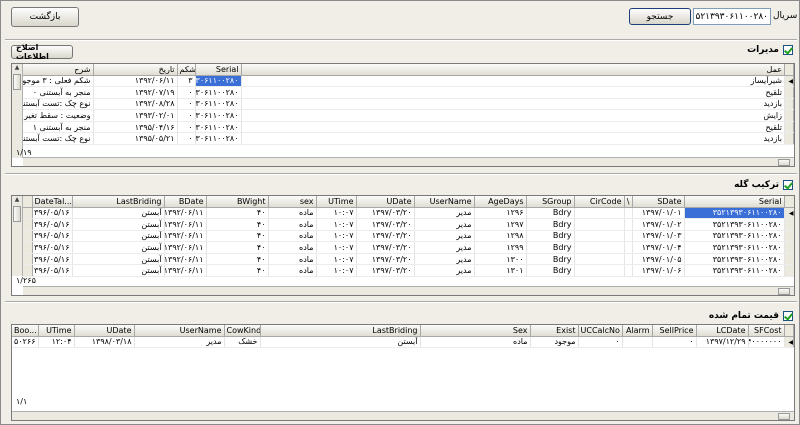 Image resolution: width=800 pixels, height=425 pixels. I want to click on column-header: CowKind, so click(242, 331).